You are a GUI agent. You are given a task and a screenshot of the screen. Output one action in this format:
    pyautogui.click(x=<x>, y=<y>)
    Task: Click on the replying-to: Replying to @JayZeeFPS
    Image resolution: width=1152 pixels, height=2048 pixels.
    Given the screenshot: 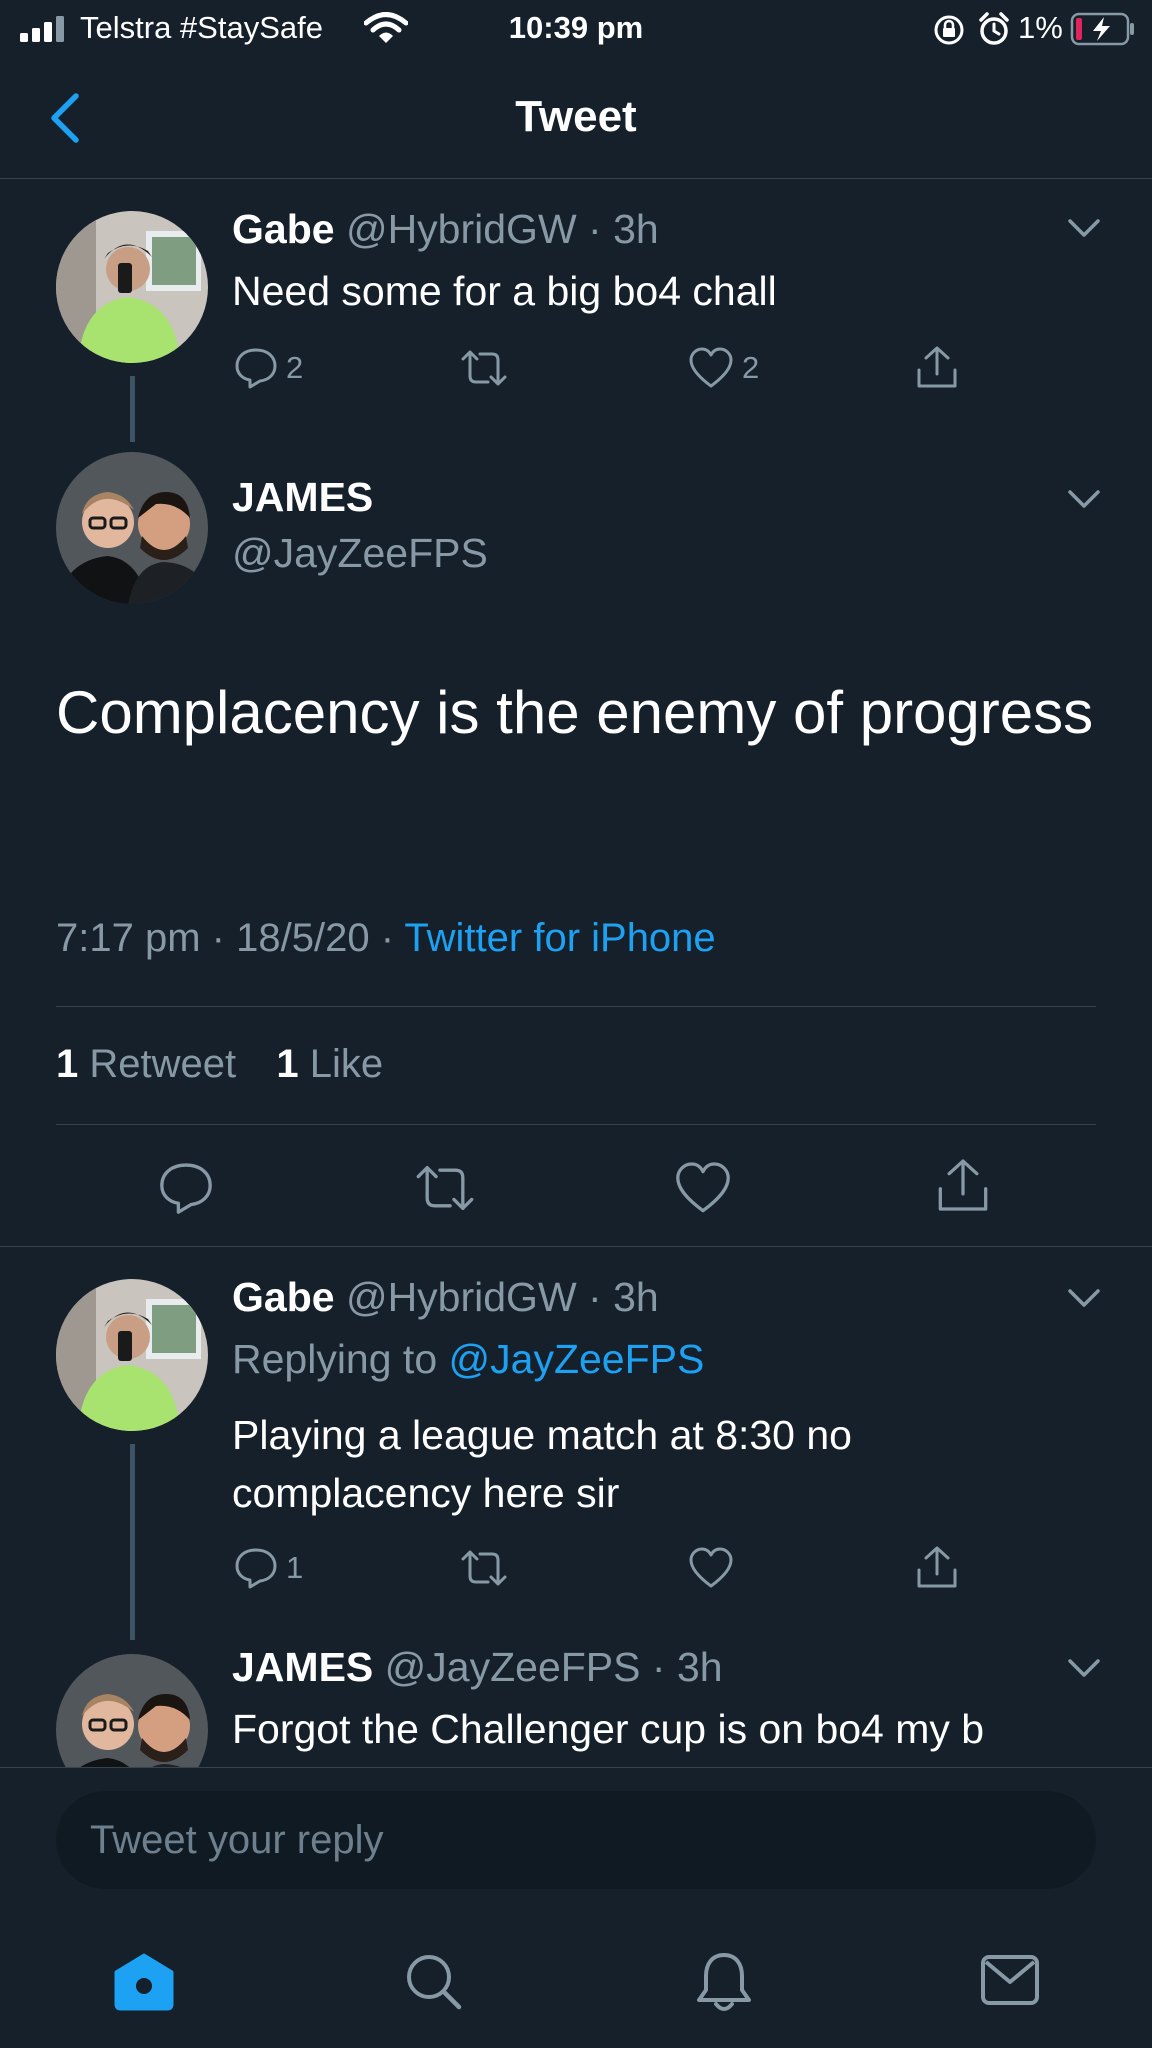 What is the action you would take?
    pyautogui.click(x=468, y=1359)
    